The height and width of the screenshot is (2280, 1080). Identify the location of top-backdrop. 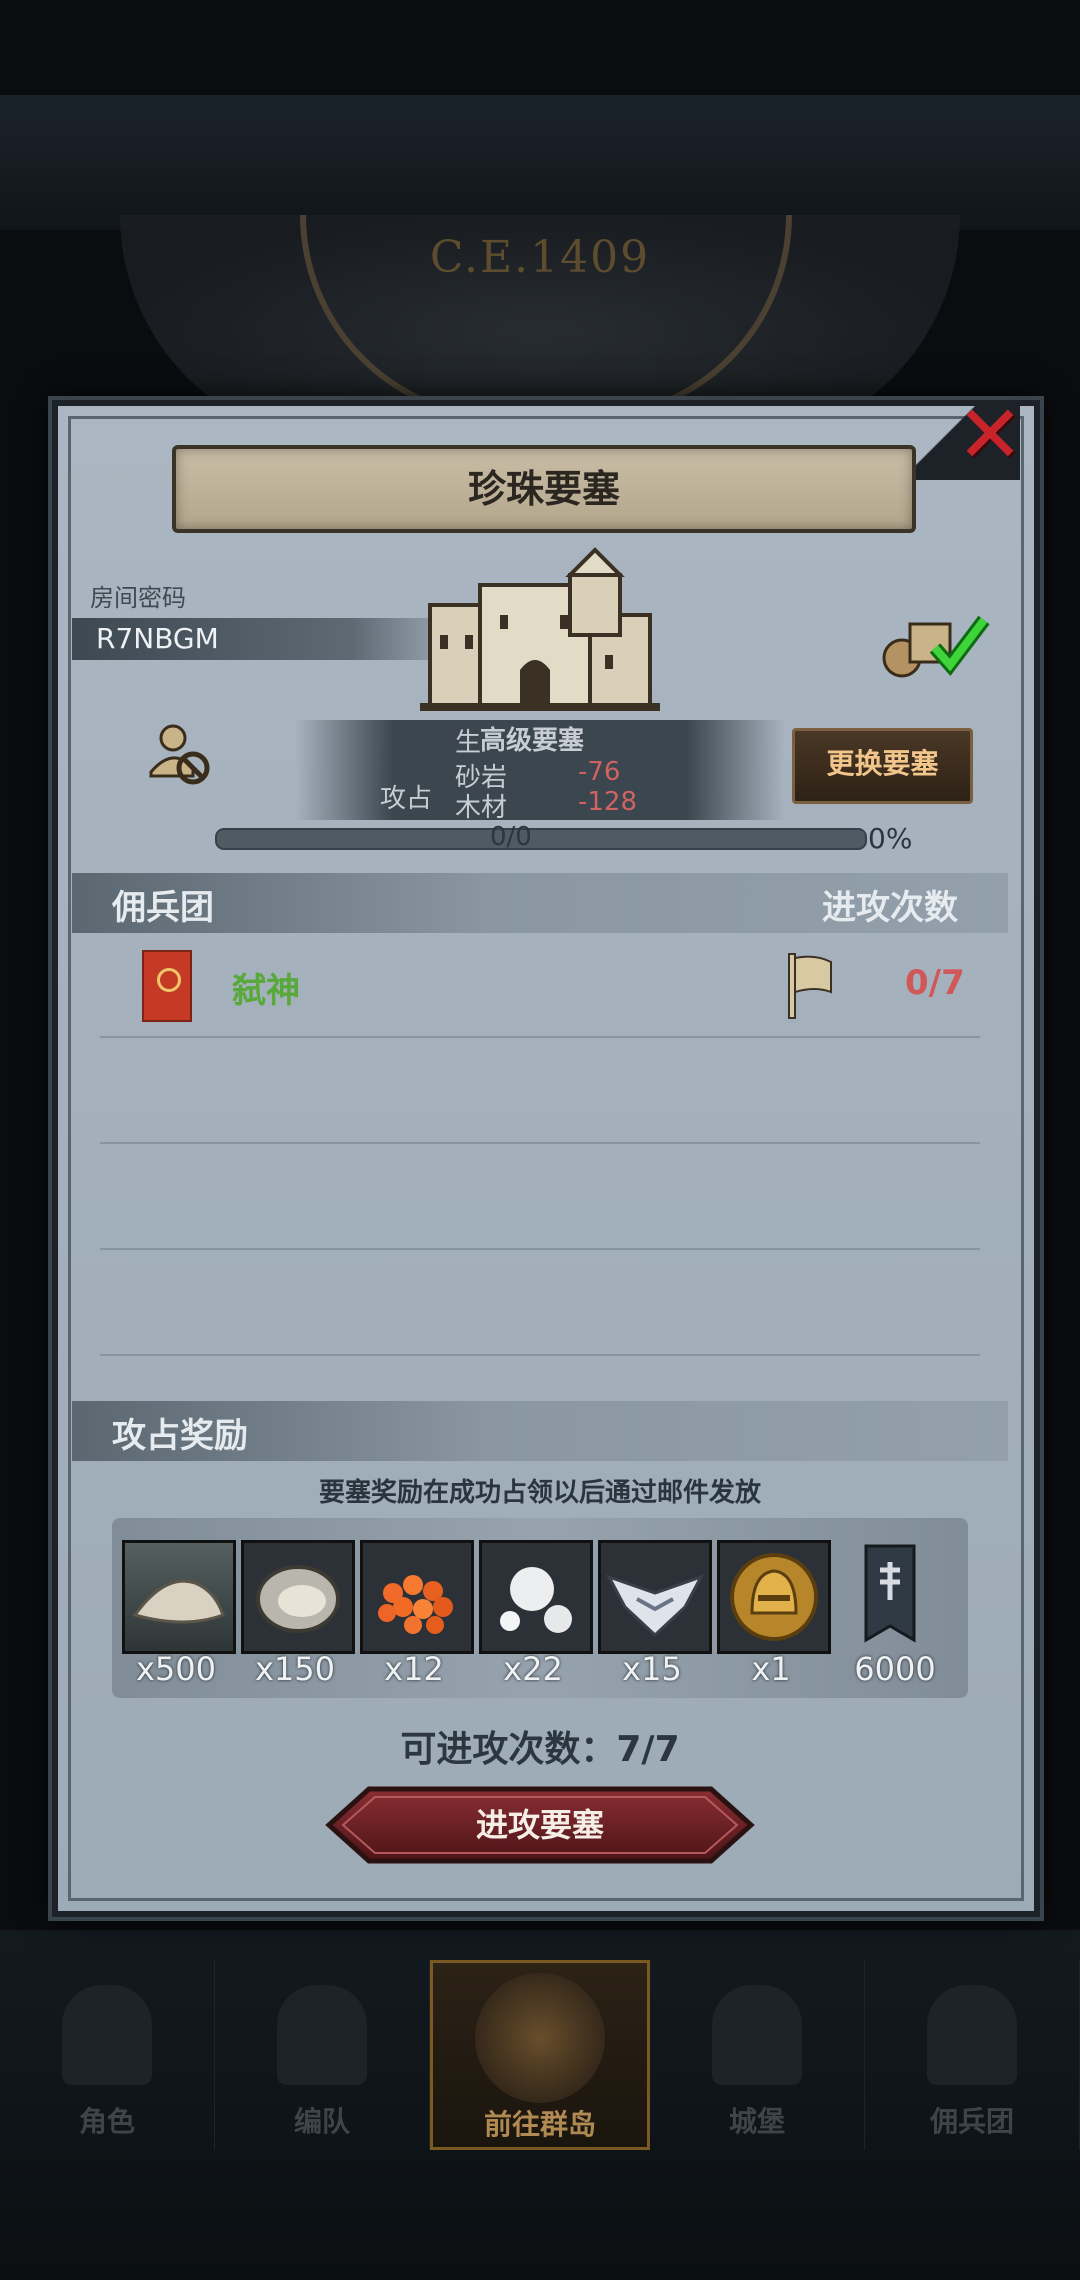
(540, 162).